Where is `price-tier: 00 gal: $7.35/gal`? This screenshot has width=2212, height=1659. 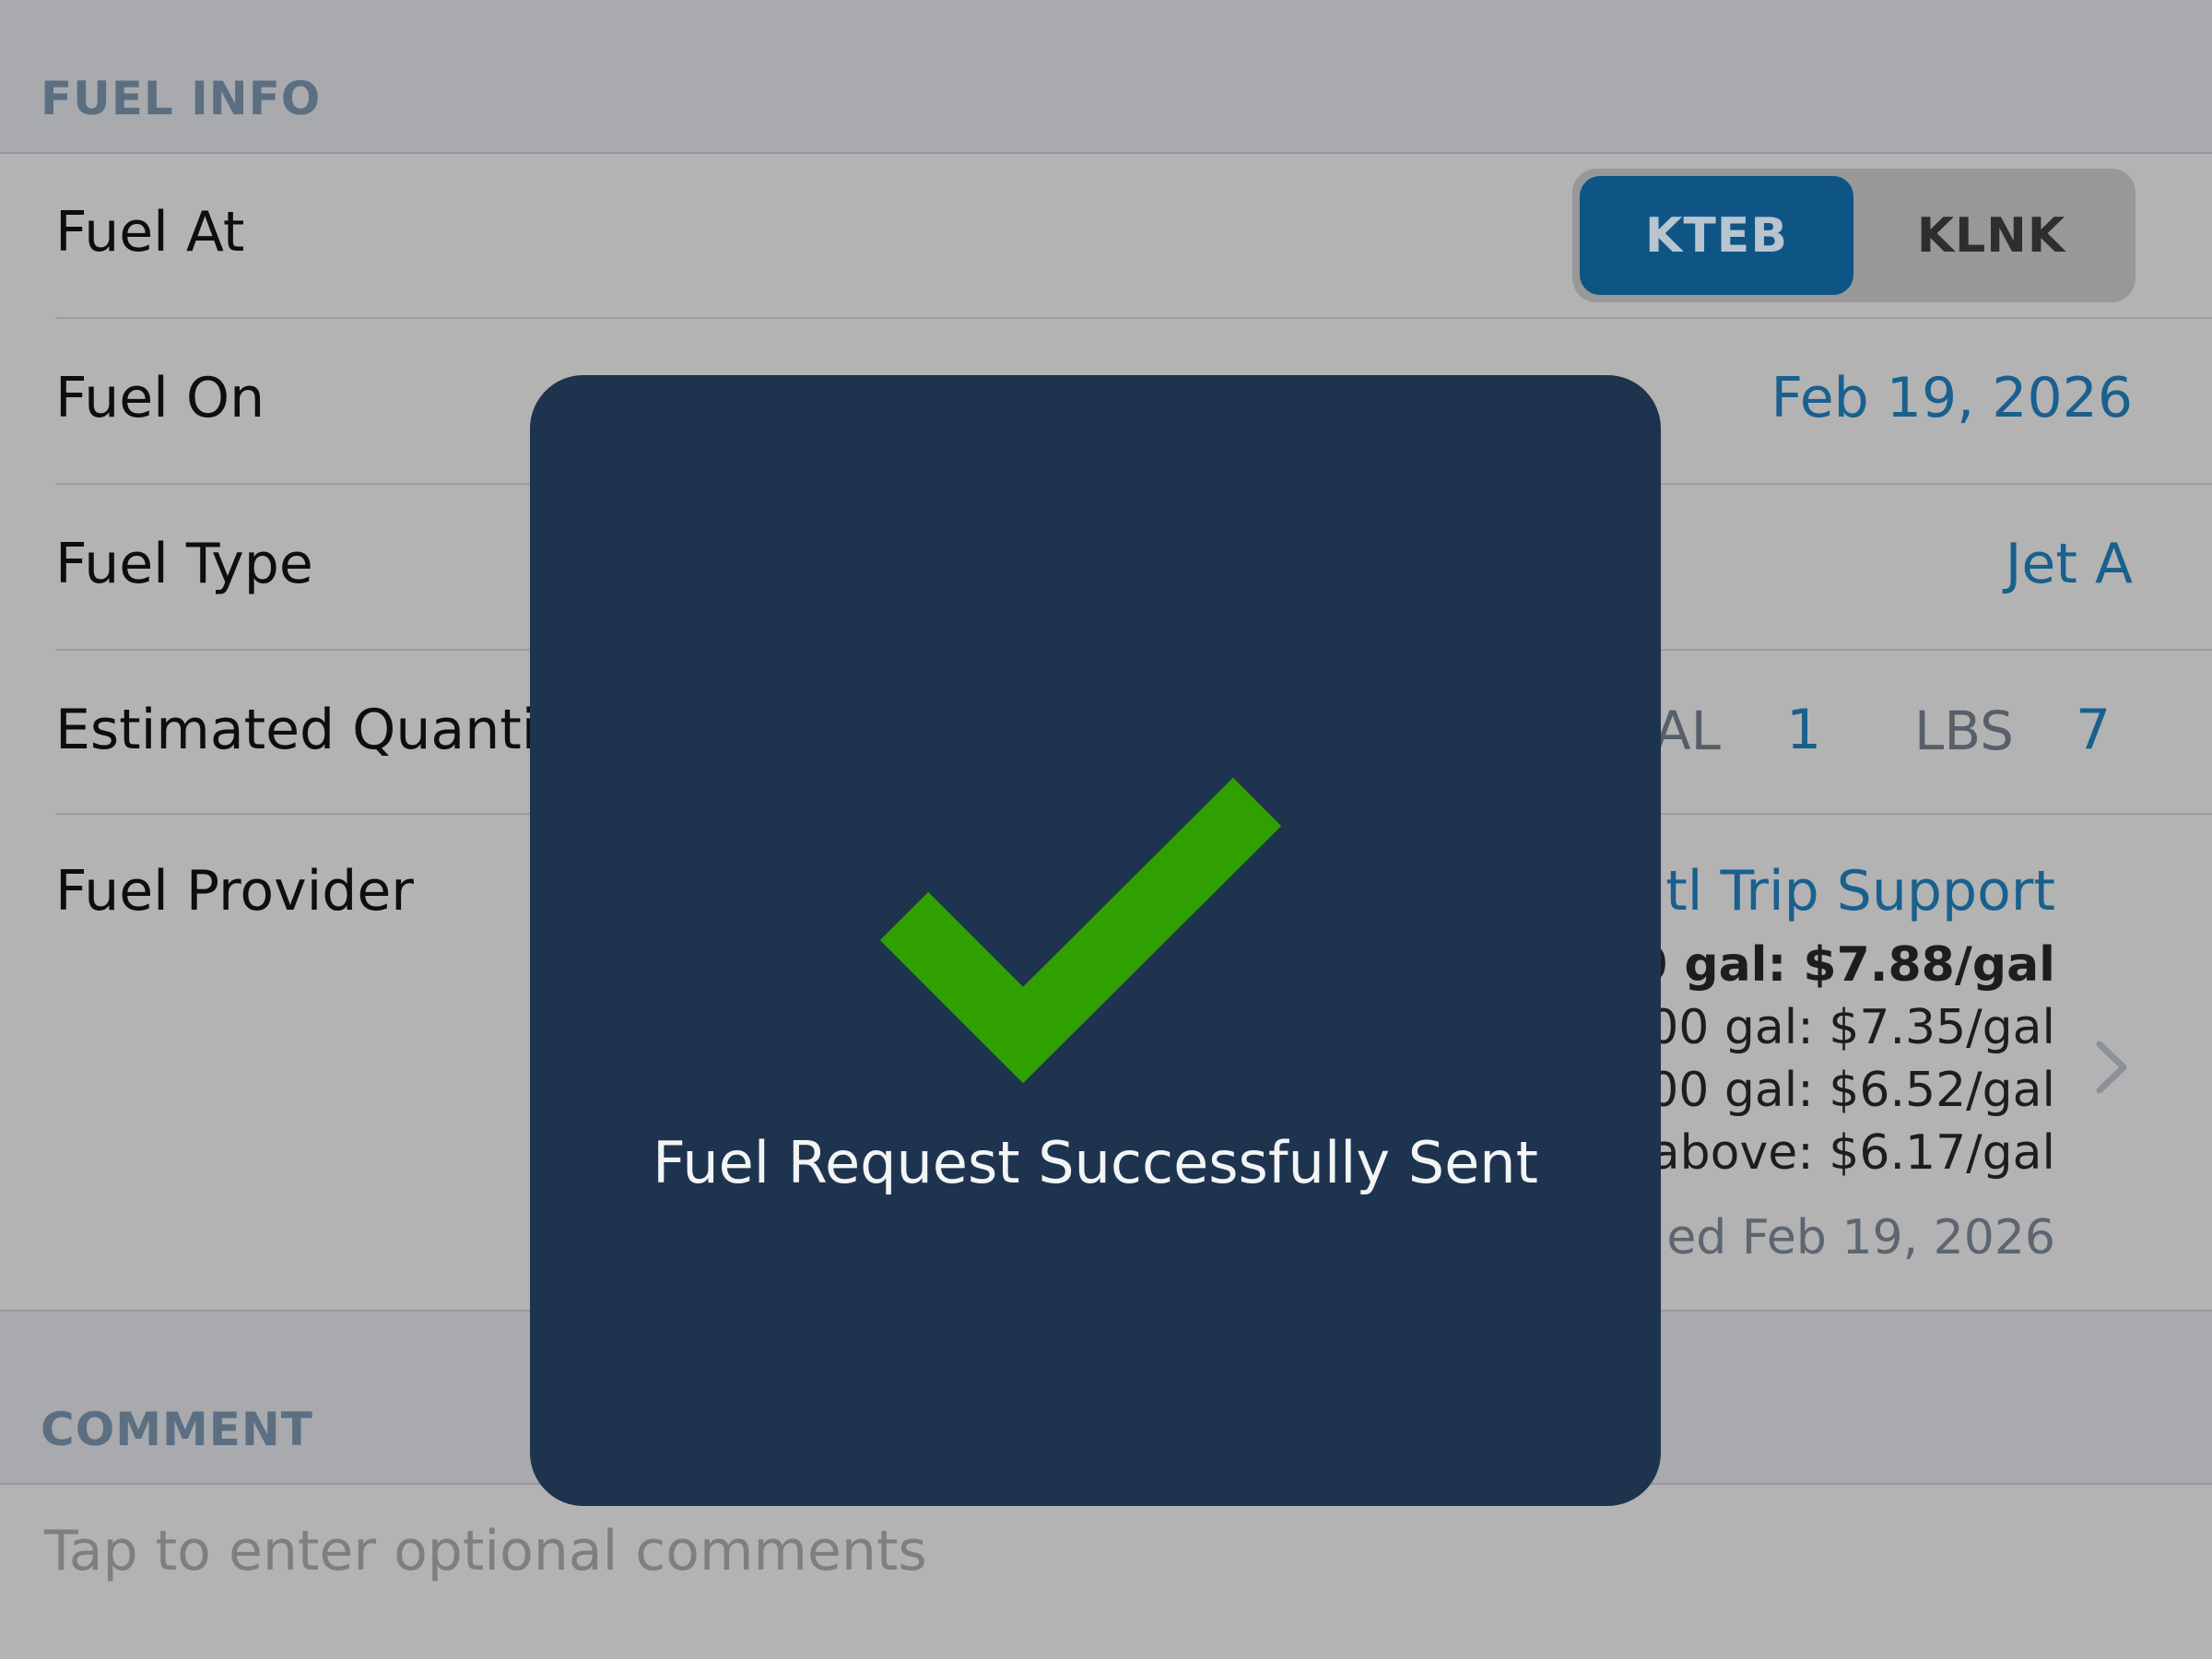
price-tier: 00 gal: $7.35/gal is located at coordinates (1851, 1027).